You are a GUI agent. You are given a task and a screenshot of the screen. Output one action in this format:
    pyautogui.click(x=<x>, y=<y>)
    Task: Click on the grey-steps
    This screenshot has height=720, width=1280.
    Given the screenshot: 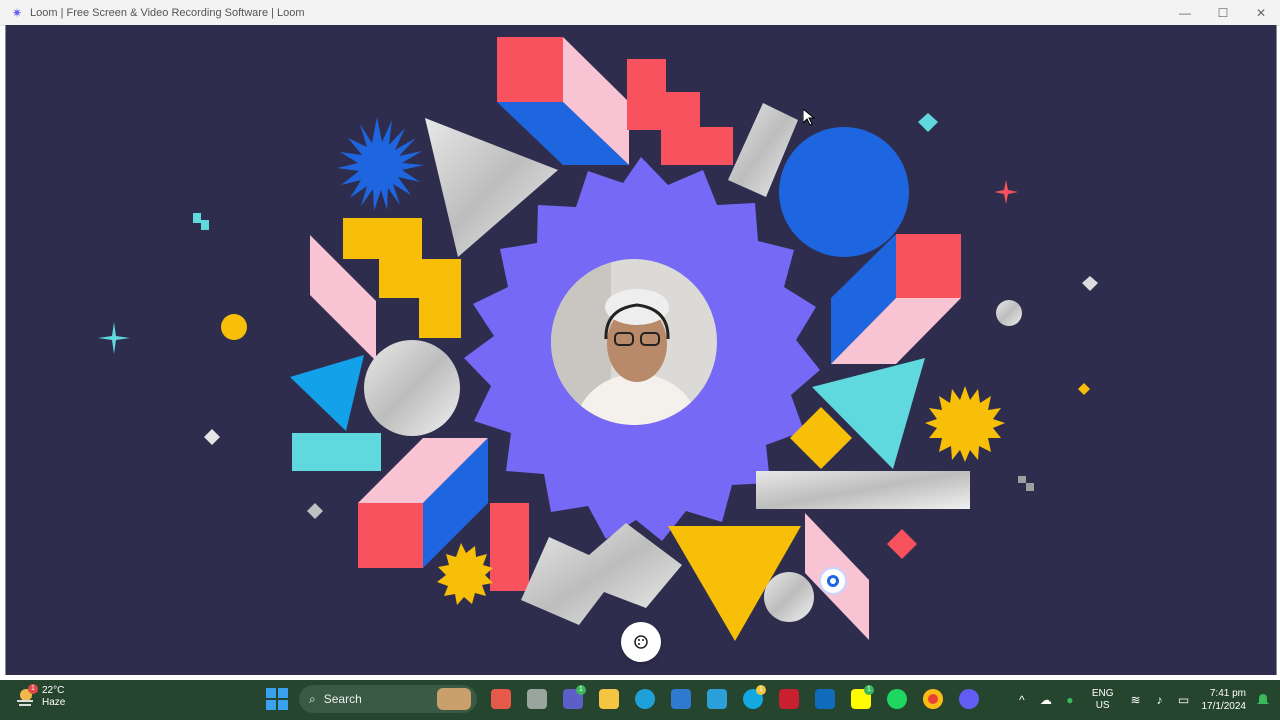 What is the action you would take?
    pyautogui.click(x=1026, y=483)
    